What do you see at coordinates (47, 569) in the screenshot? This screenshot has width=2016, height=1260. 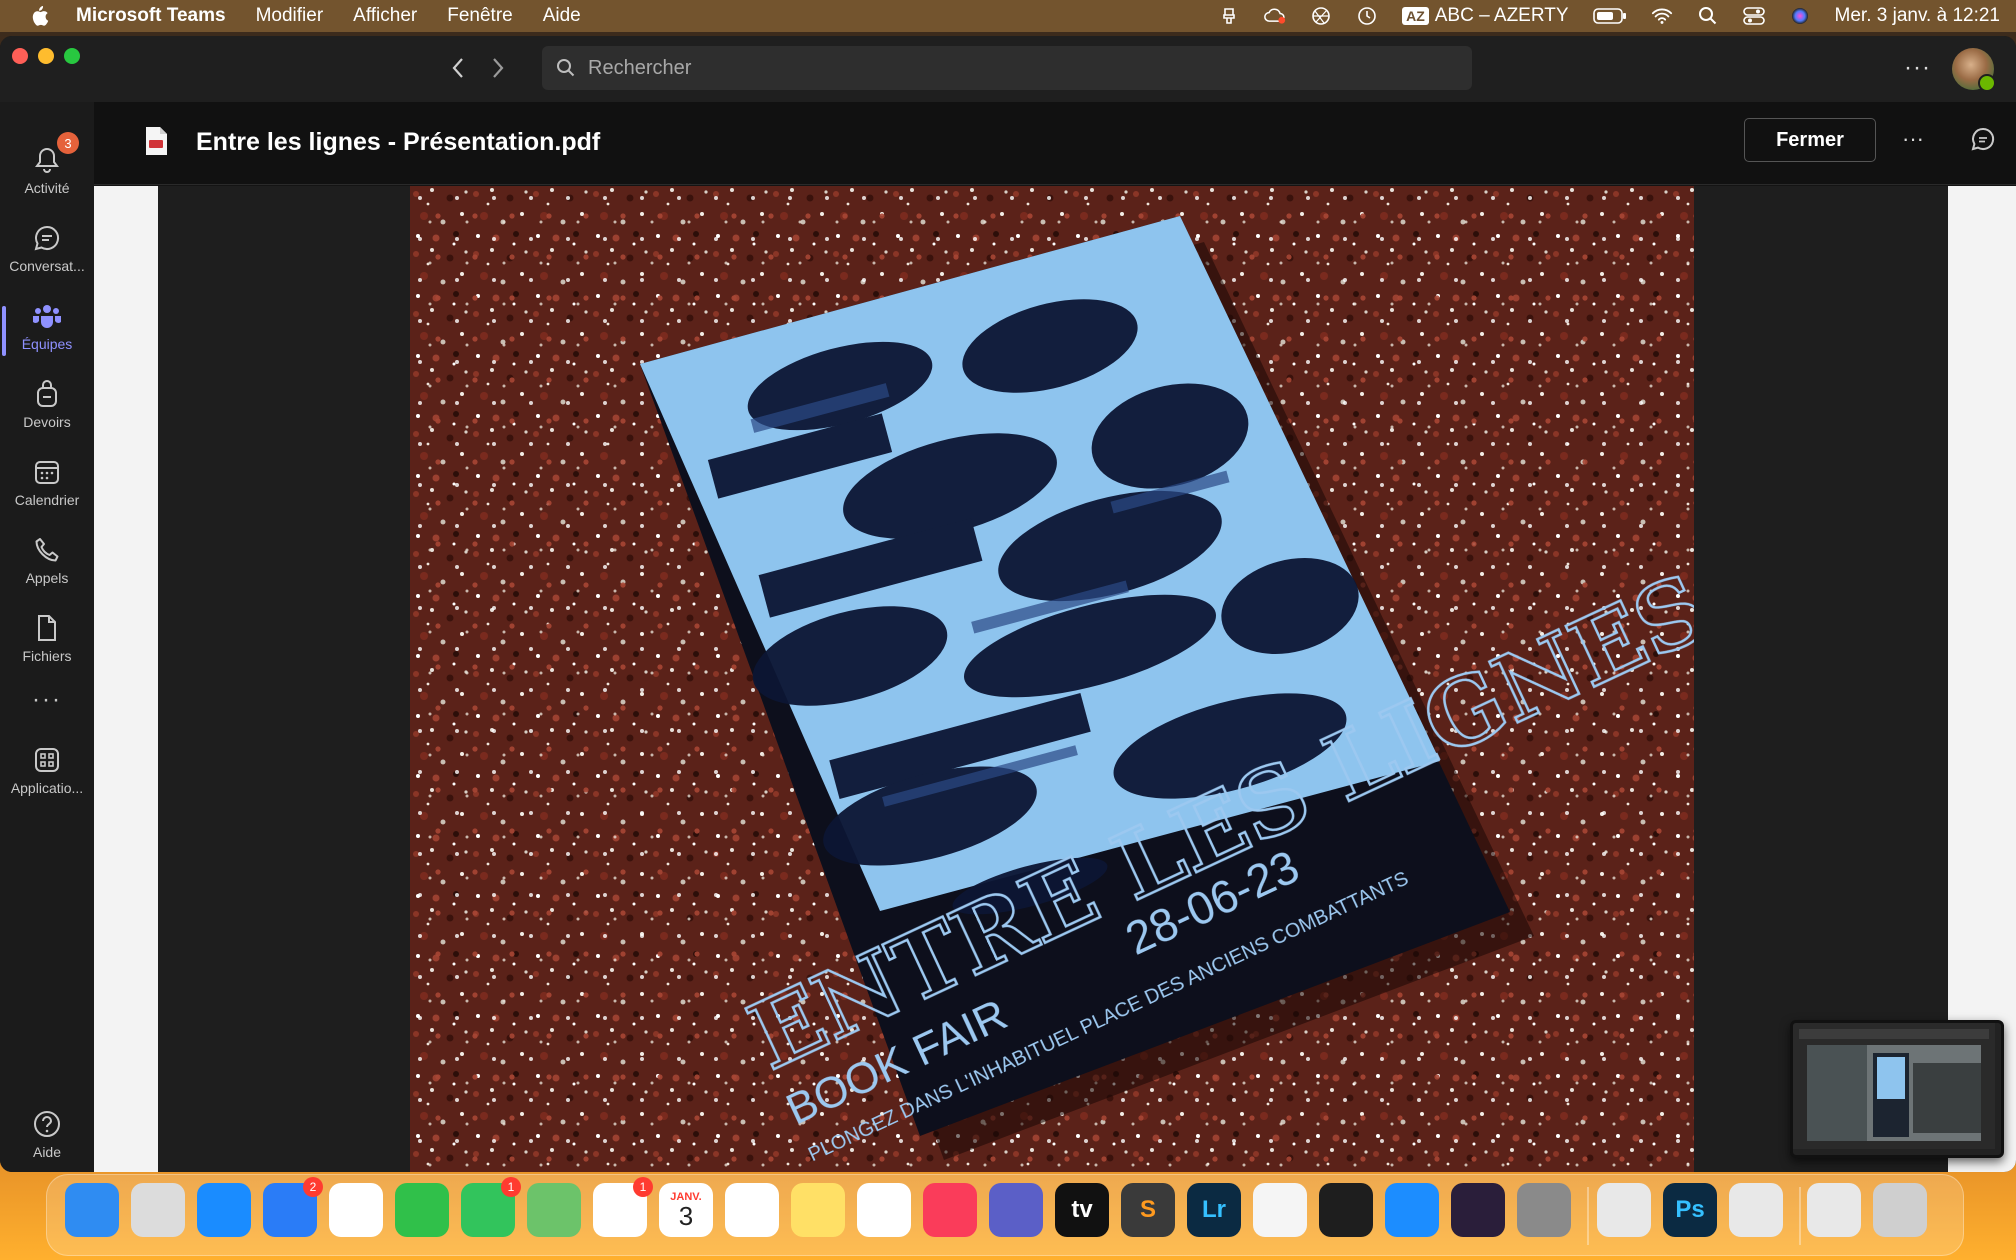 I see `rail-item-appels: Appels` at bounding box center [47, 569].